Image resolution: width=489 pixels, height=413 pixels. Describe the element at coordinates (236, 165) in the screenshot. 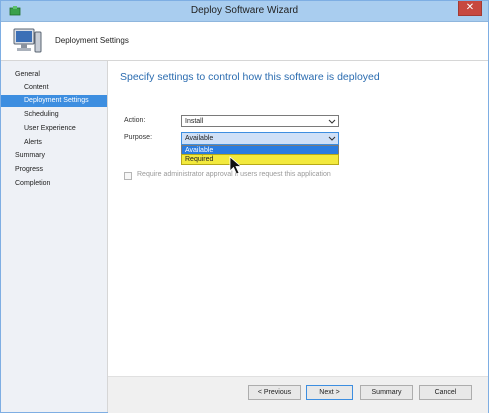

I see `mouse-cursor-icon` at that location.